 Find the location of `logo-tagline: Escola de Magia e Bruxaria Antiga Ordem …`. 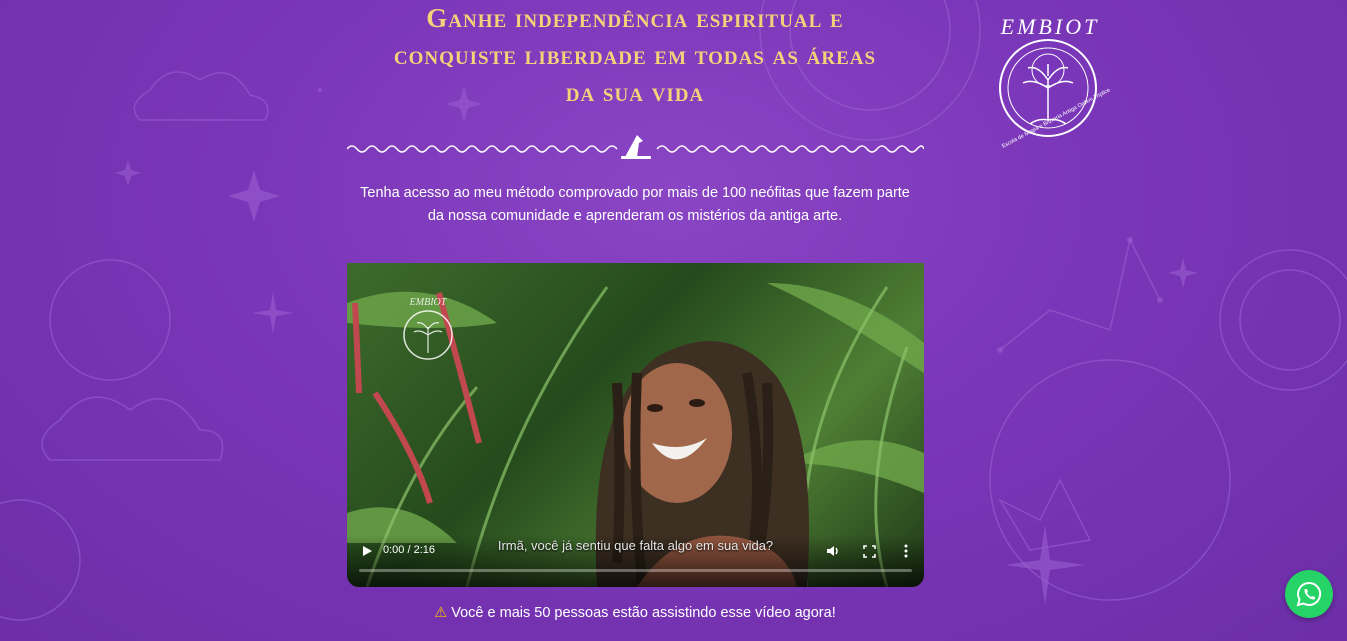

logo-tagline: Escola de Magia e Bruxaria Antiga Ordem … is located at coordinates (1056, 118).